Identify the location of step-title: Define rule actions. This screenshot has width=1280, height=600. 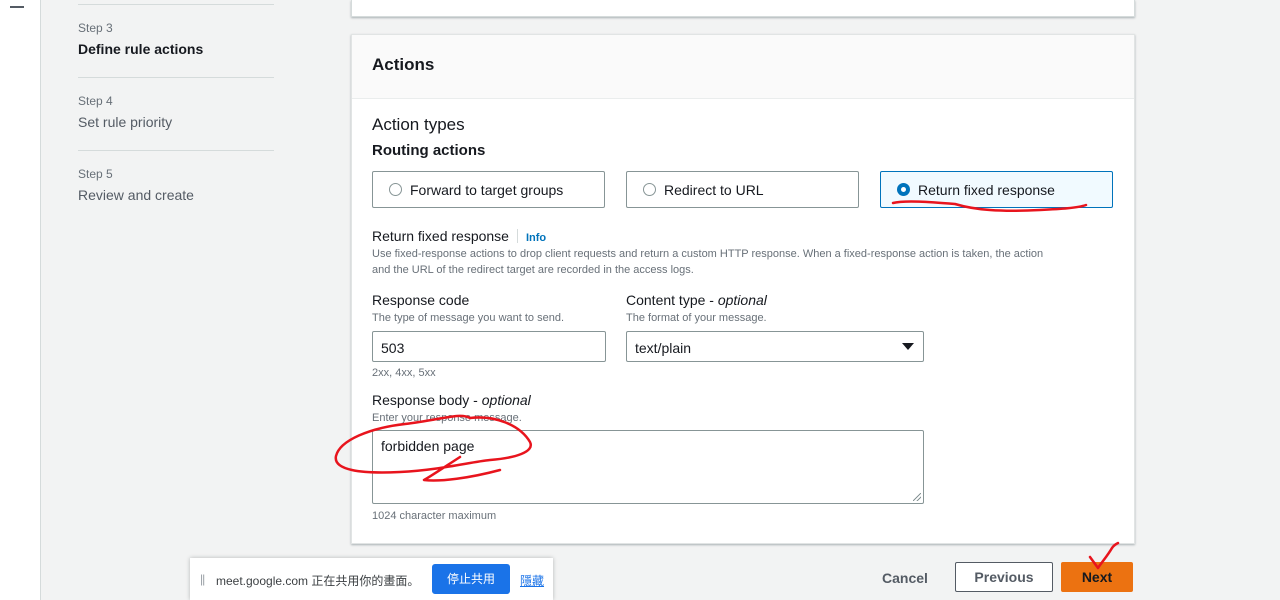
(141, 49).